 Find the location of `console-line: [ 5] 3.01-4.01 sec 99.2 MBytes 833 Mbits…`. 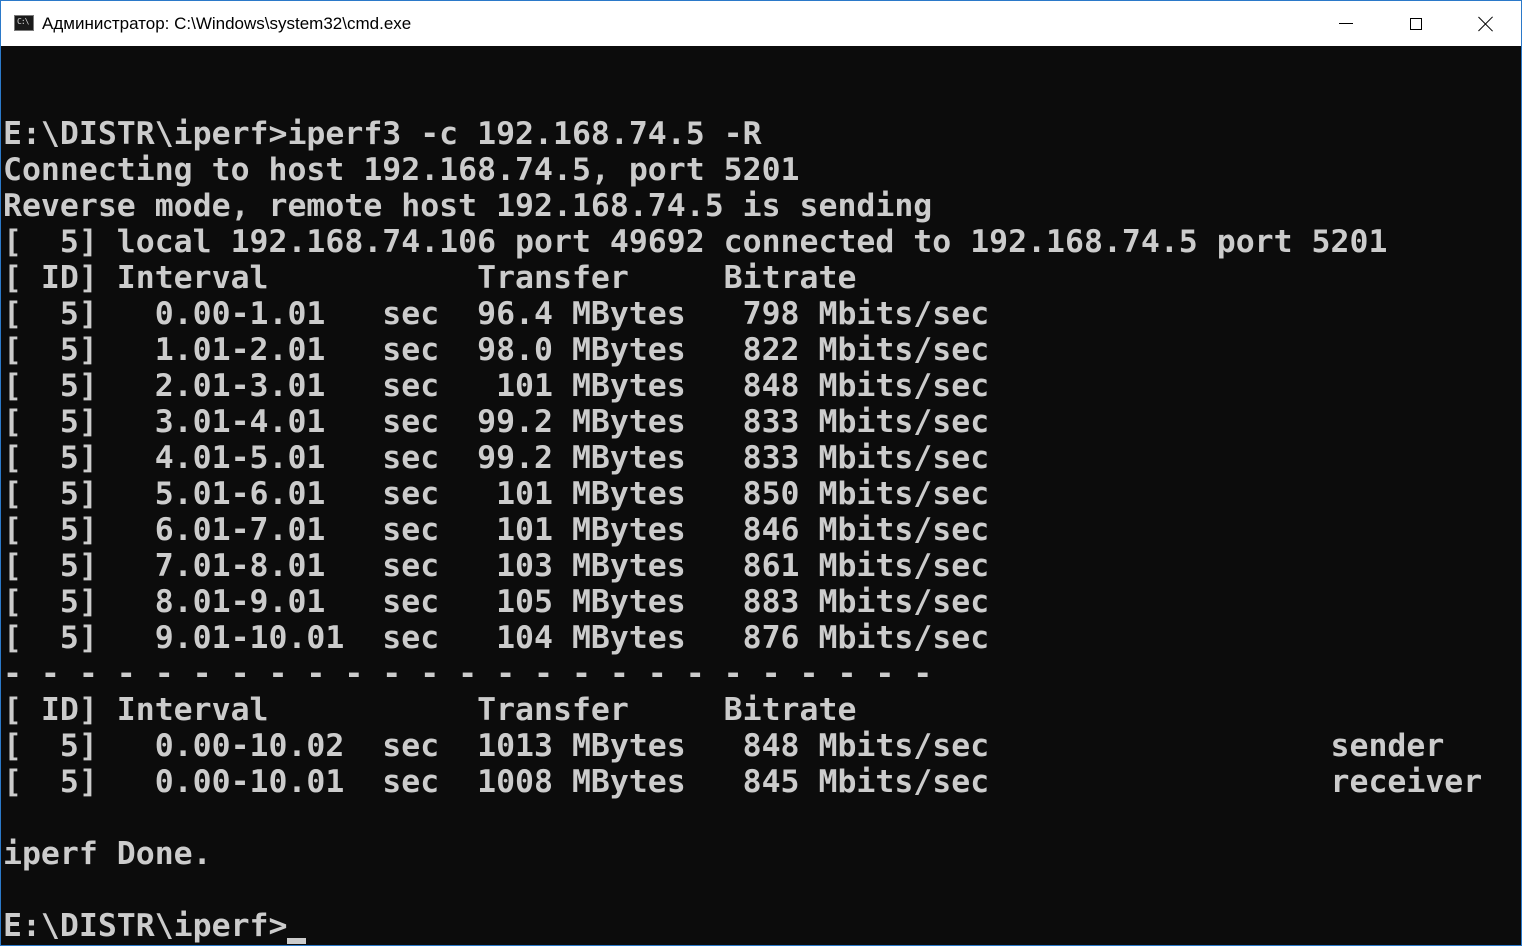

console-line: [ 5] 3.01-4.01 sec 99.2 MBytes 833 Mbits… is located at coordinates (496, 422).